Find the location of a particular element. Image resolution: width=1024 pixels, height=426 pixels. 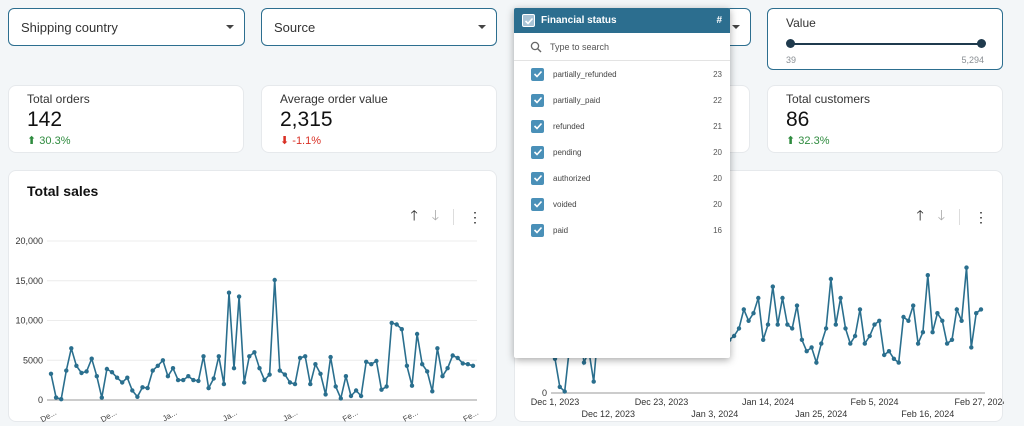

dropdown-item: partially_paid 22 is located at coordinates (622, 100).